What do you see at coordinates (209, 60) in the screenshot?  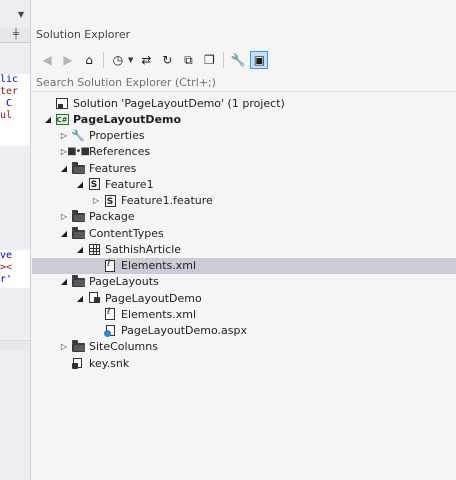 I see `show-all-files-icon: ❐` at bounding box center [209, 60].